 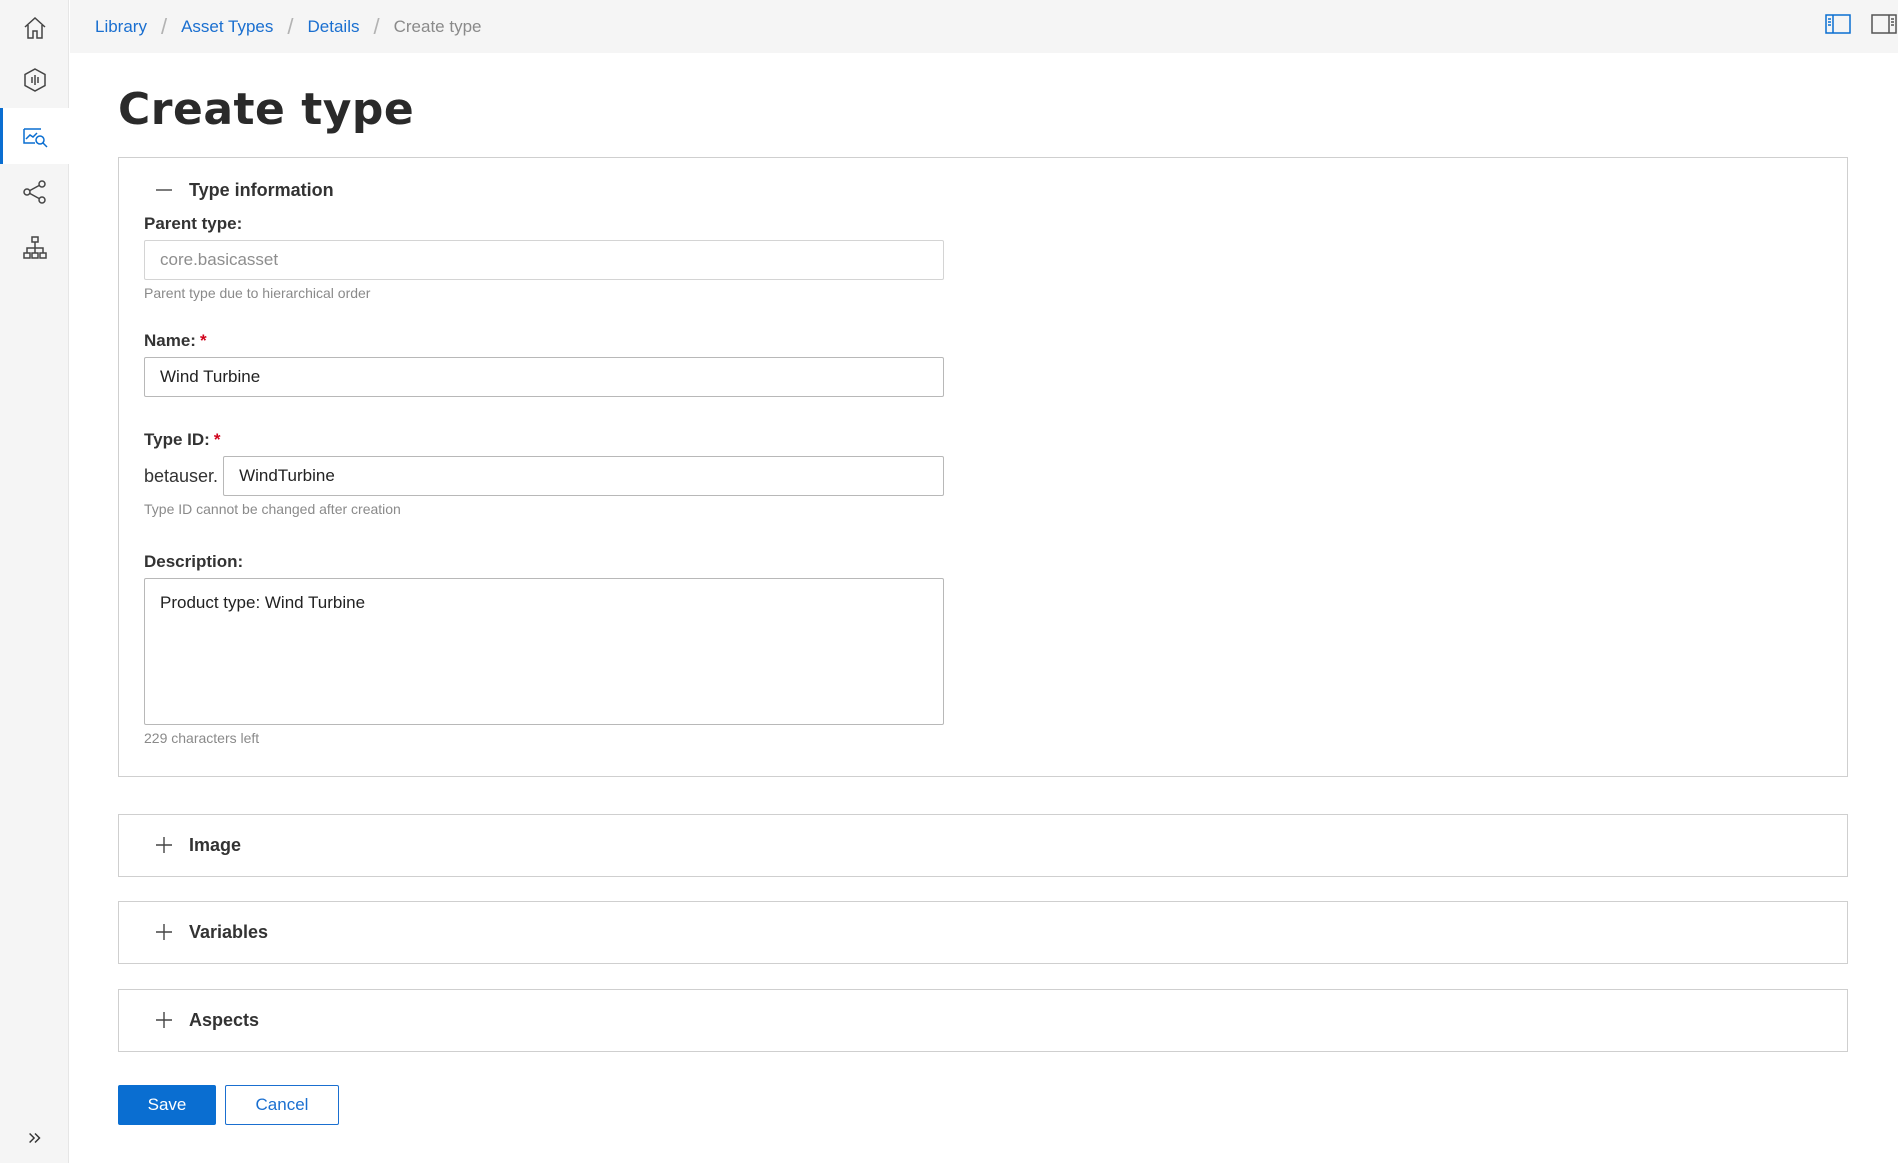 What do you see at coordinates (544, 651) in the screenshot?
I see `description-textarea` at bounding box center [544, 651].